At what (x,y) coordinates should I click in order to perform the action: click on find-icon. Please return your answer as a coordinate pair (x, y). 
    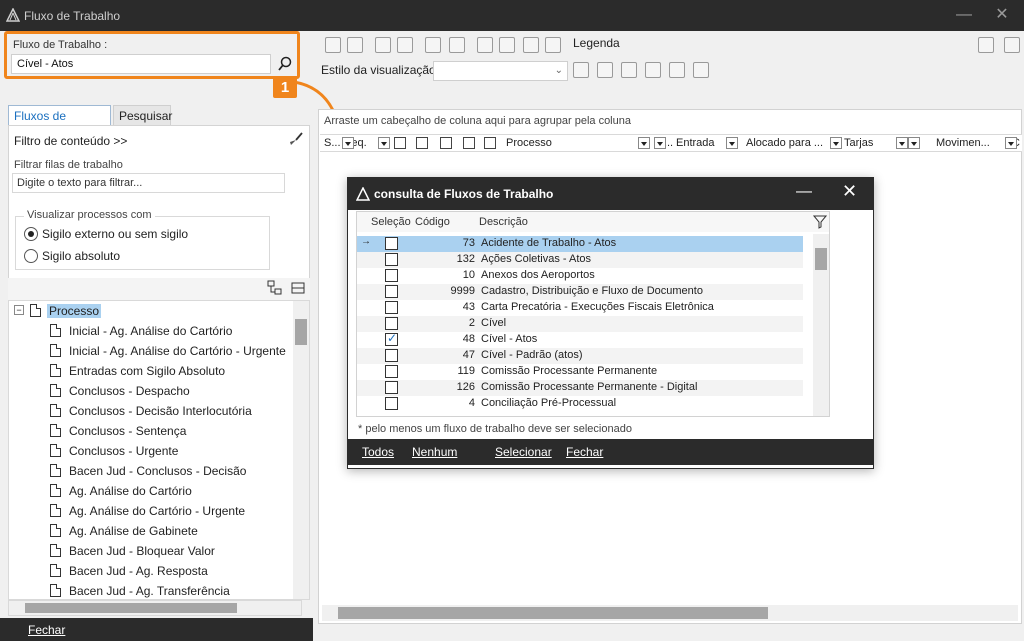
    Looking at the image, I should click on (507, 45).